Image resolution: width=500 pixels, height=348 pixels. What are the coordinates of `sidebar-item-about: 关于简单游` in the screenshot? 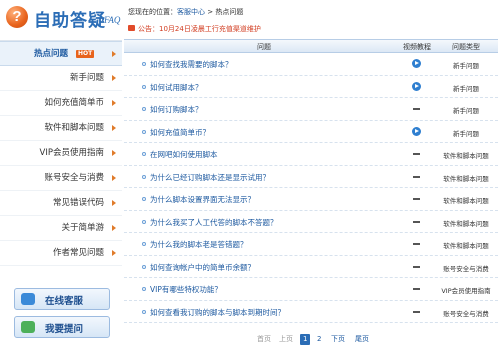 It's located at (61, 228).